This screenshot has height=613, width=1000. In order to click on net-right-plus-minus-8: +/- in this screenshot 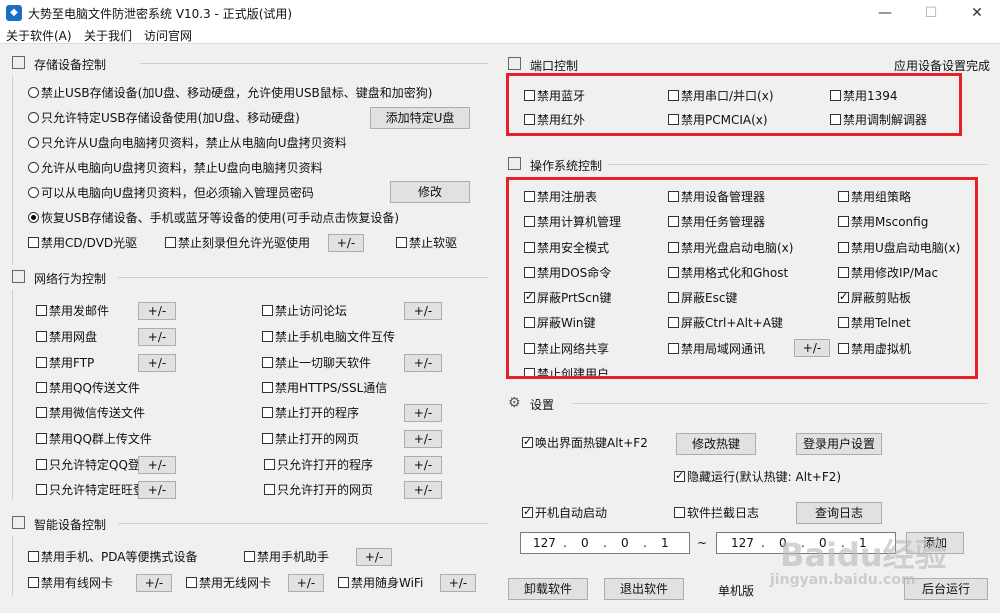, I will do `click(423, 490)`.